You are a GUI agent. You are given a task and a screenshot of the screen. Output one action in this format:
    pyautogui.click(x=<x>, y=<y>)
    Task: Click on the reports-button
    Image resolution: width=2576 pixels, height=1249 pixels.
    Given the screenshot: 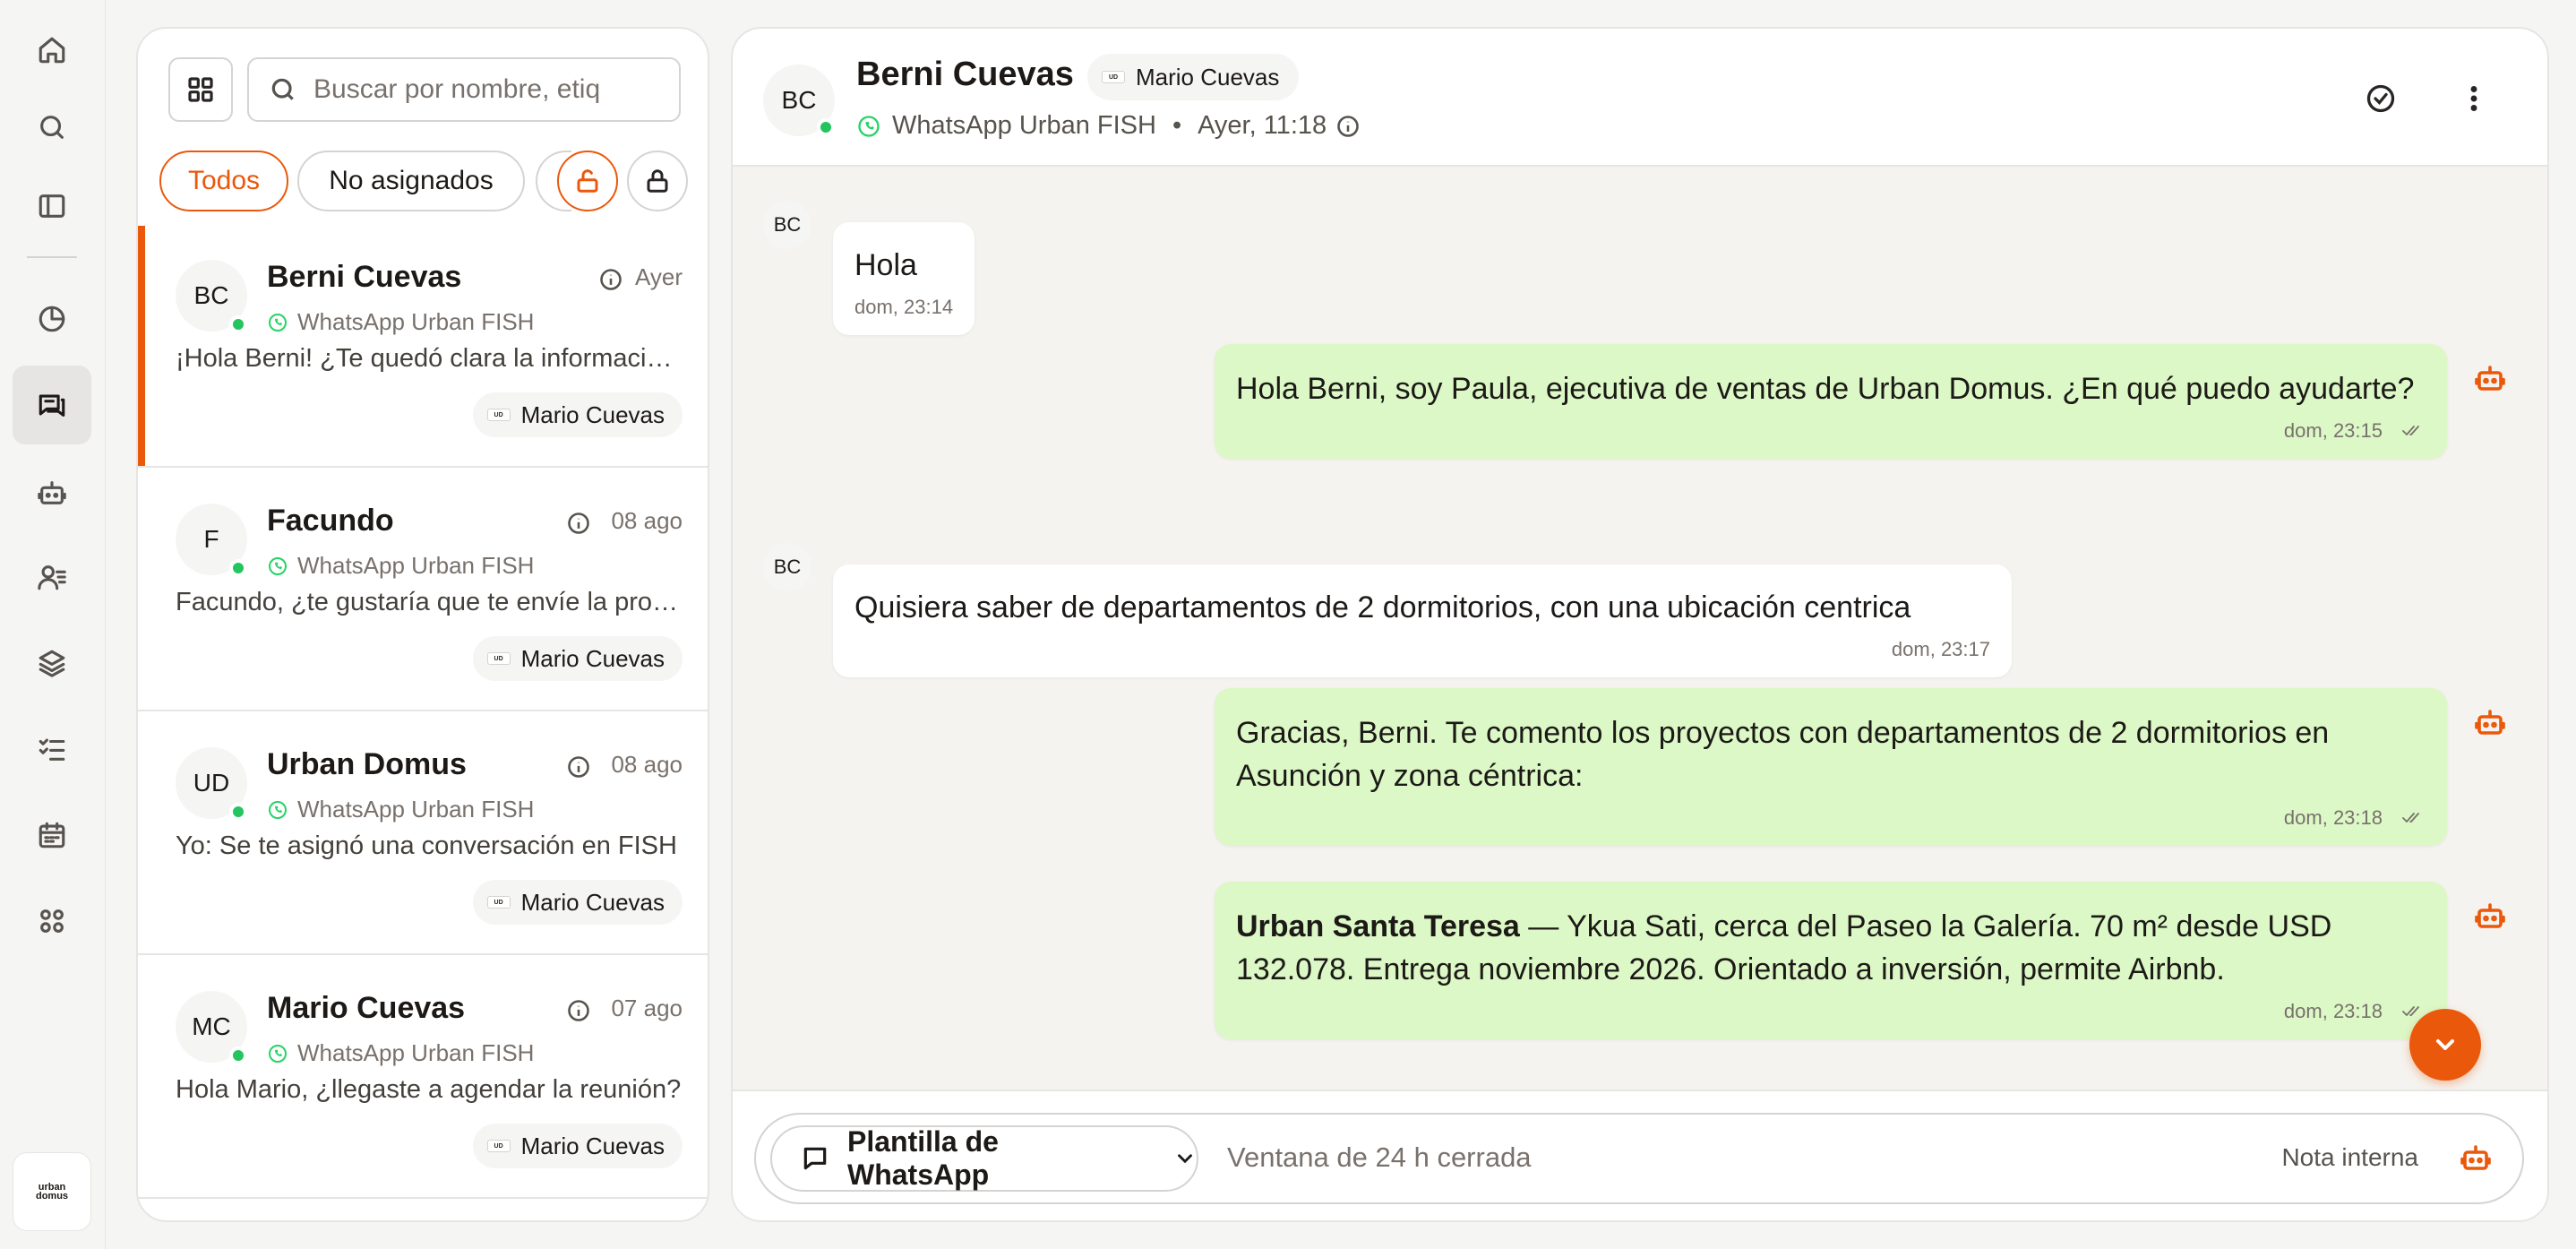 What is the action you would take?
    pyautogui.click(x=52, y=319)
    